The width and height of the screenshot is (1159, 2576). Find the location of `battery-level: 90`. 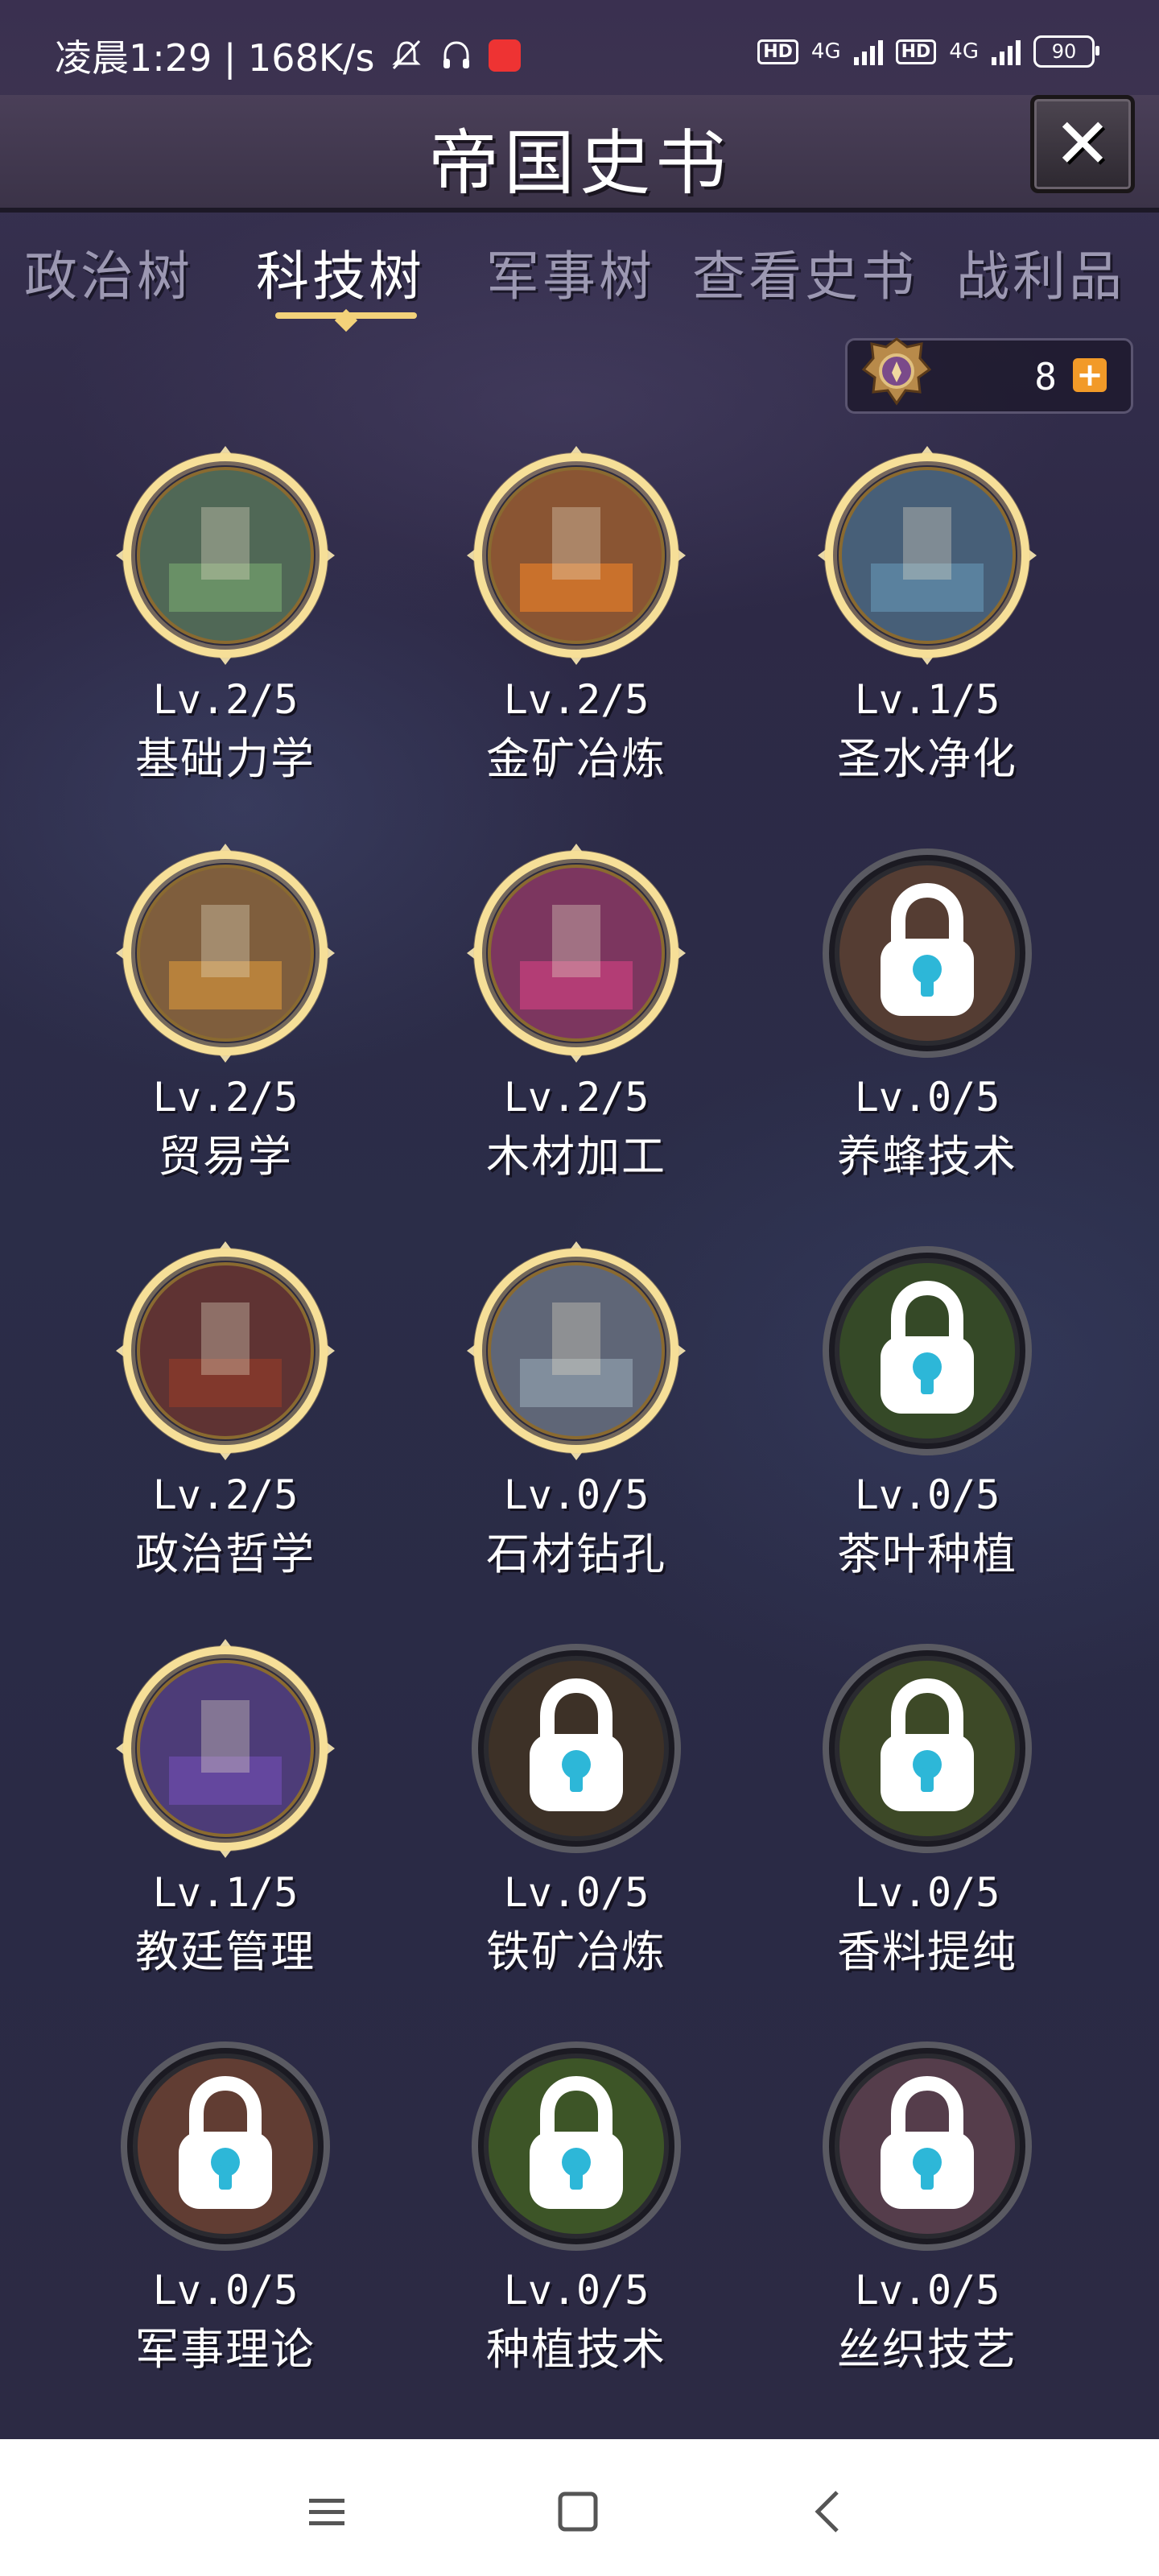

battery-level: 90 is located at coordinates (1064, 51).